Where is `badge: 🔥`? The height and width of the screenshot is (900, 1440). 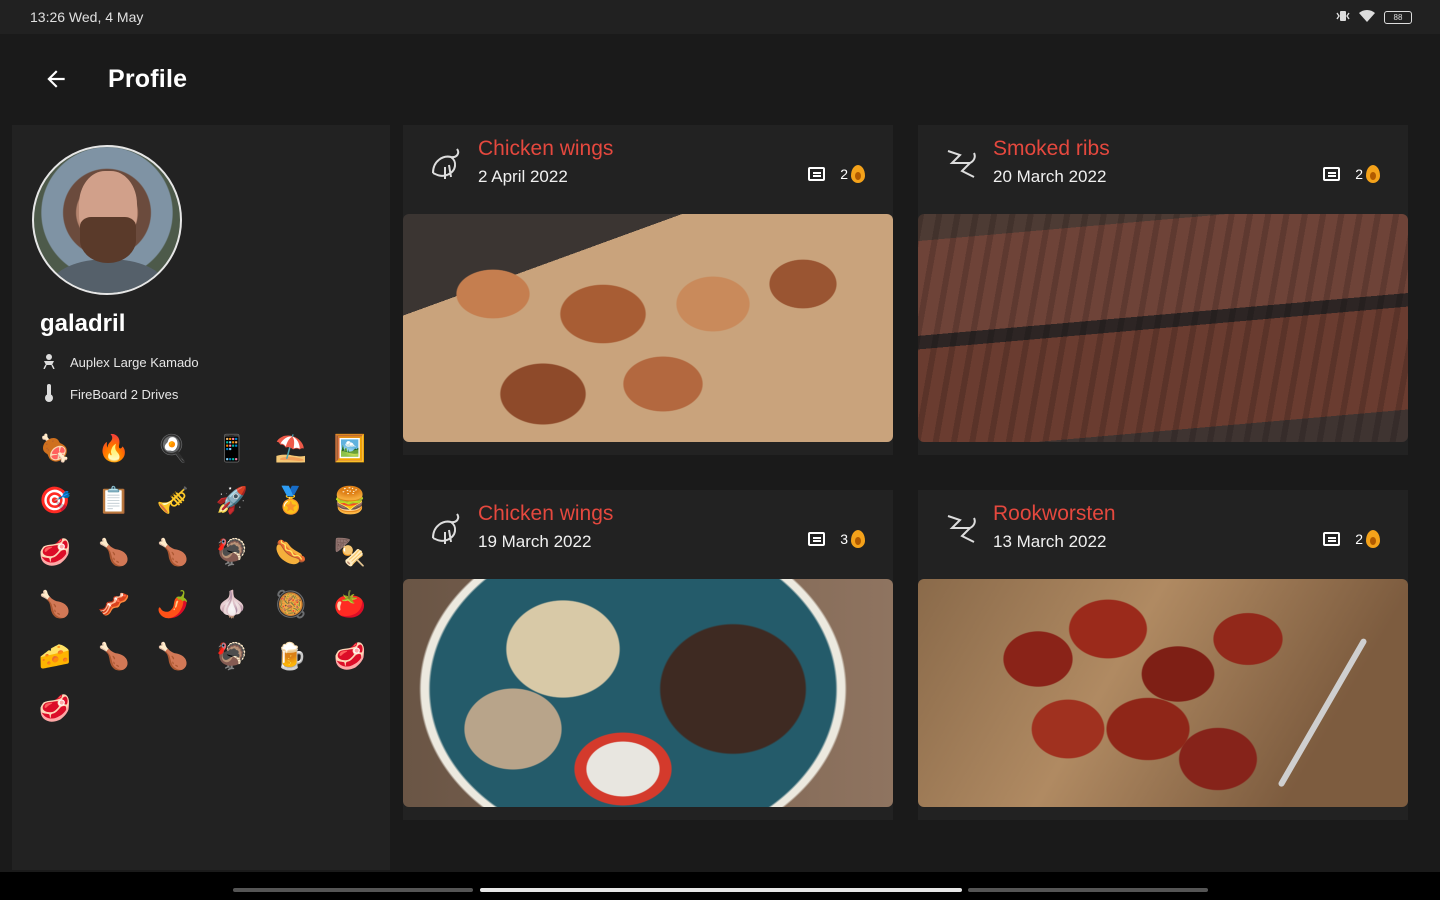 badge: 🔥 is located at coordinates (114, 447).